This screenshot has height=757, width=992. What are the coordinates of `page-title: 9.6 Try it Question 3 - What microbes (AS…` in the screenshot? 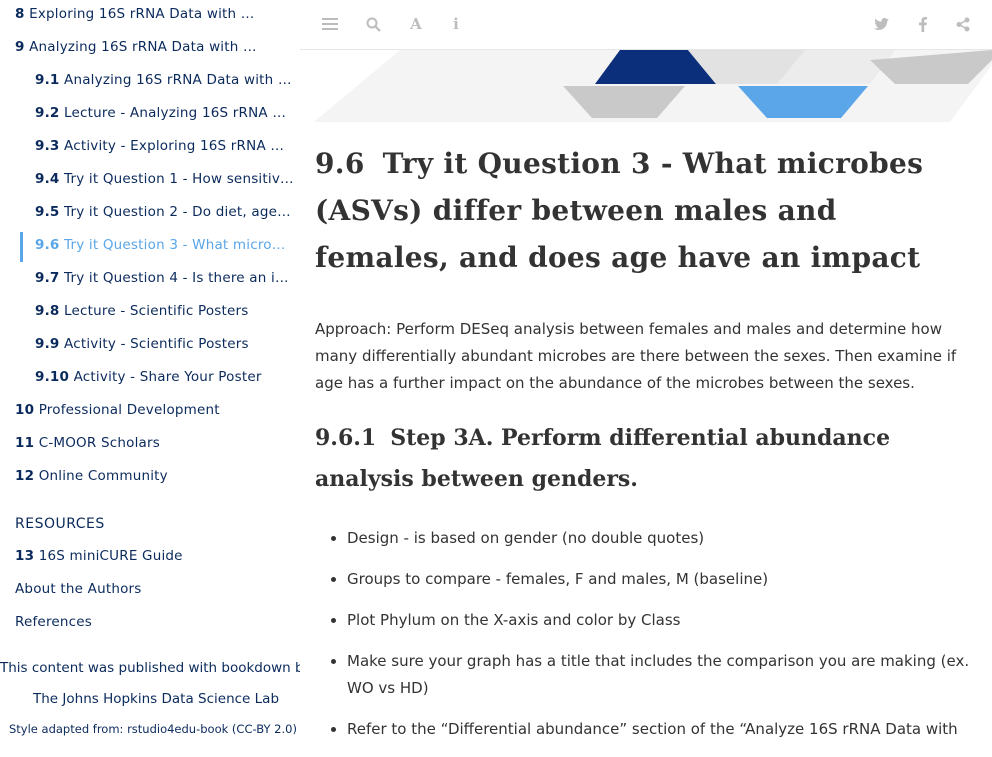 It's located at (619, 210).